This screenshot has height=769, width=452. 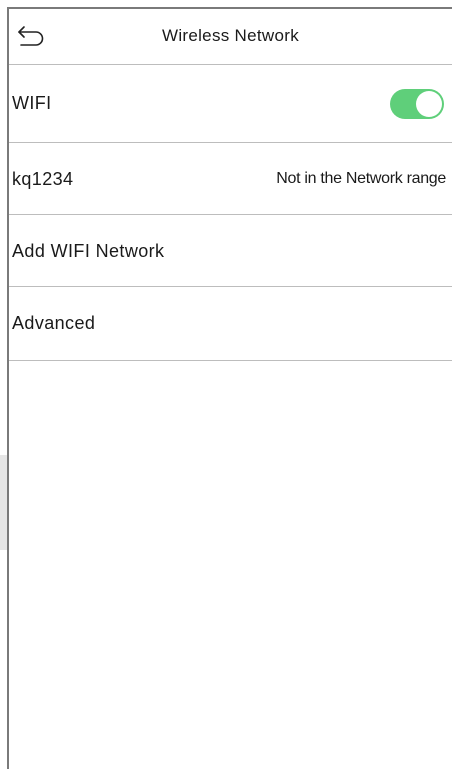 What do you see at coordinates (32, 103) in the screenshot?
I see `wifi-label: WIFI` at bounding box center [32, 103].